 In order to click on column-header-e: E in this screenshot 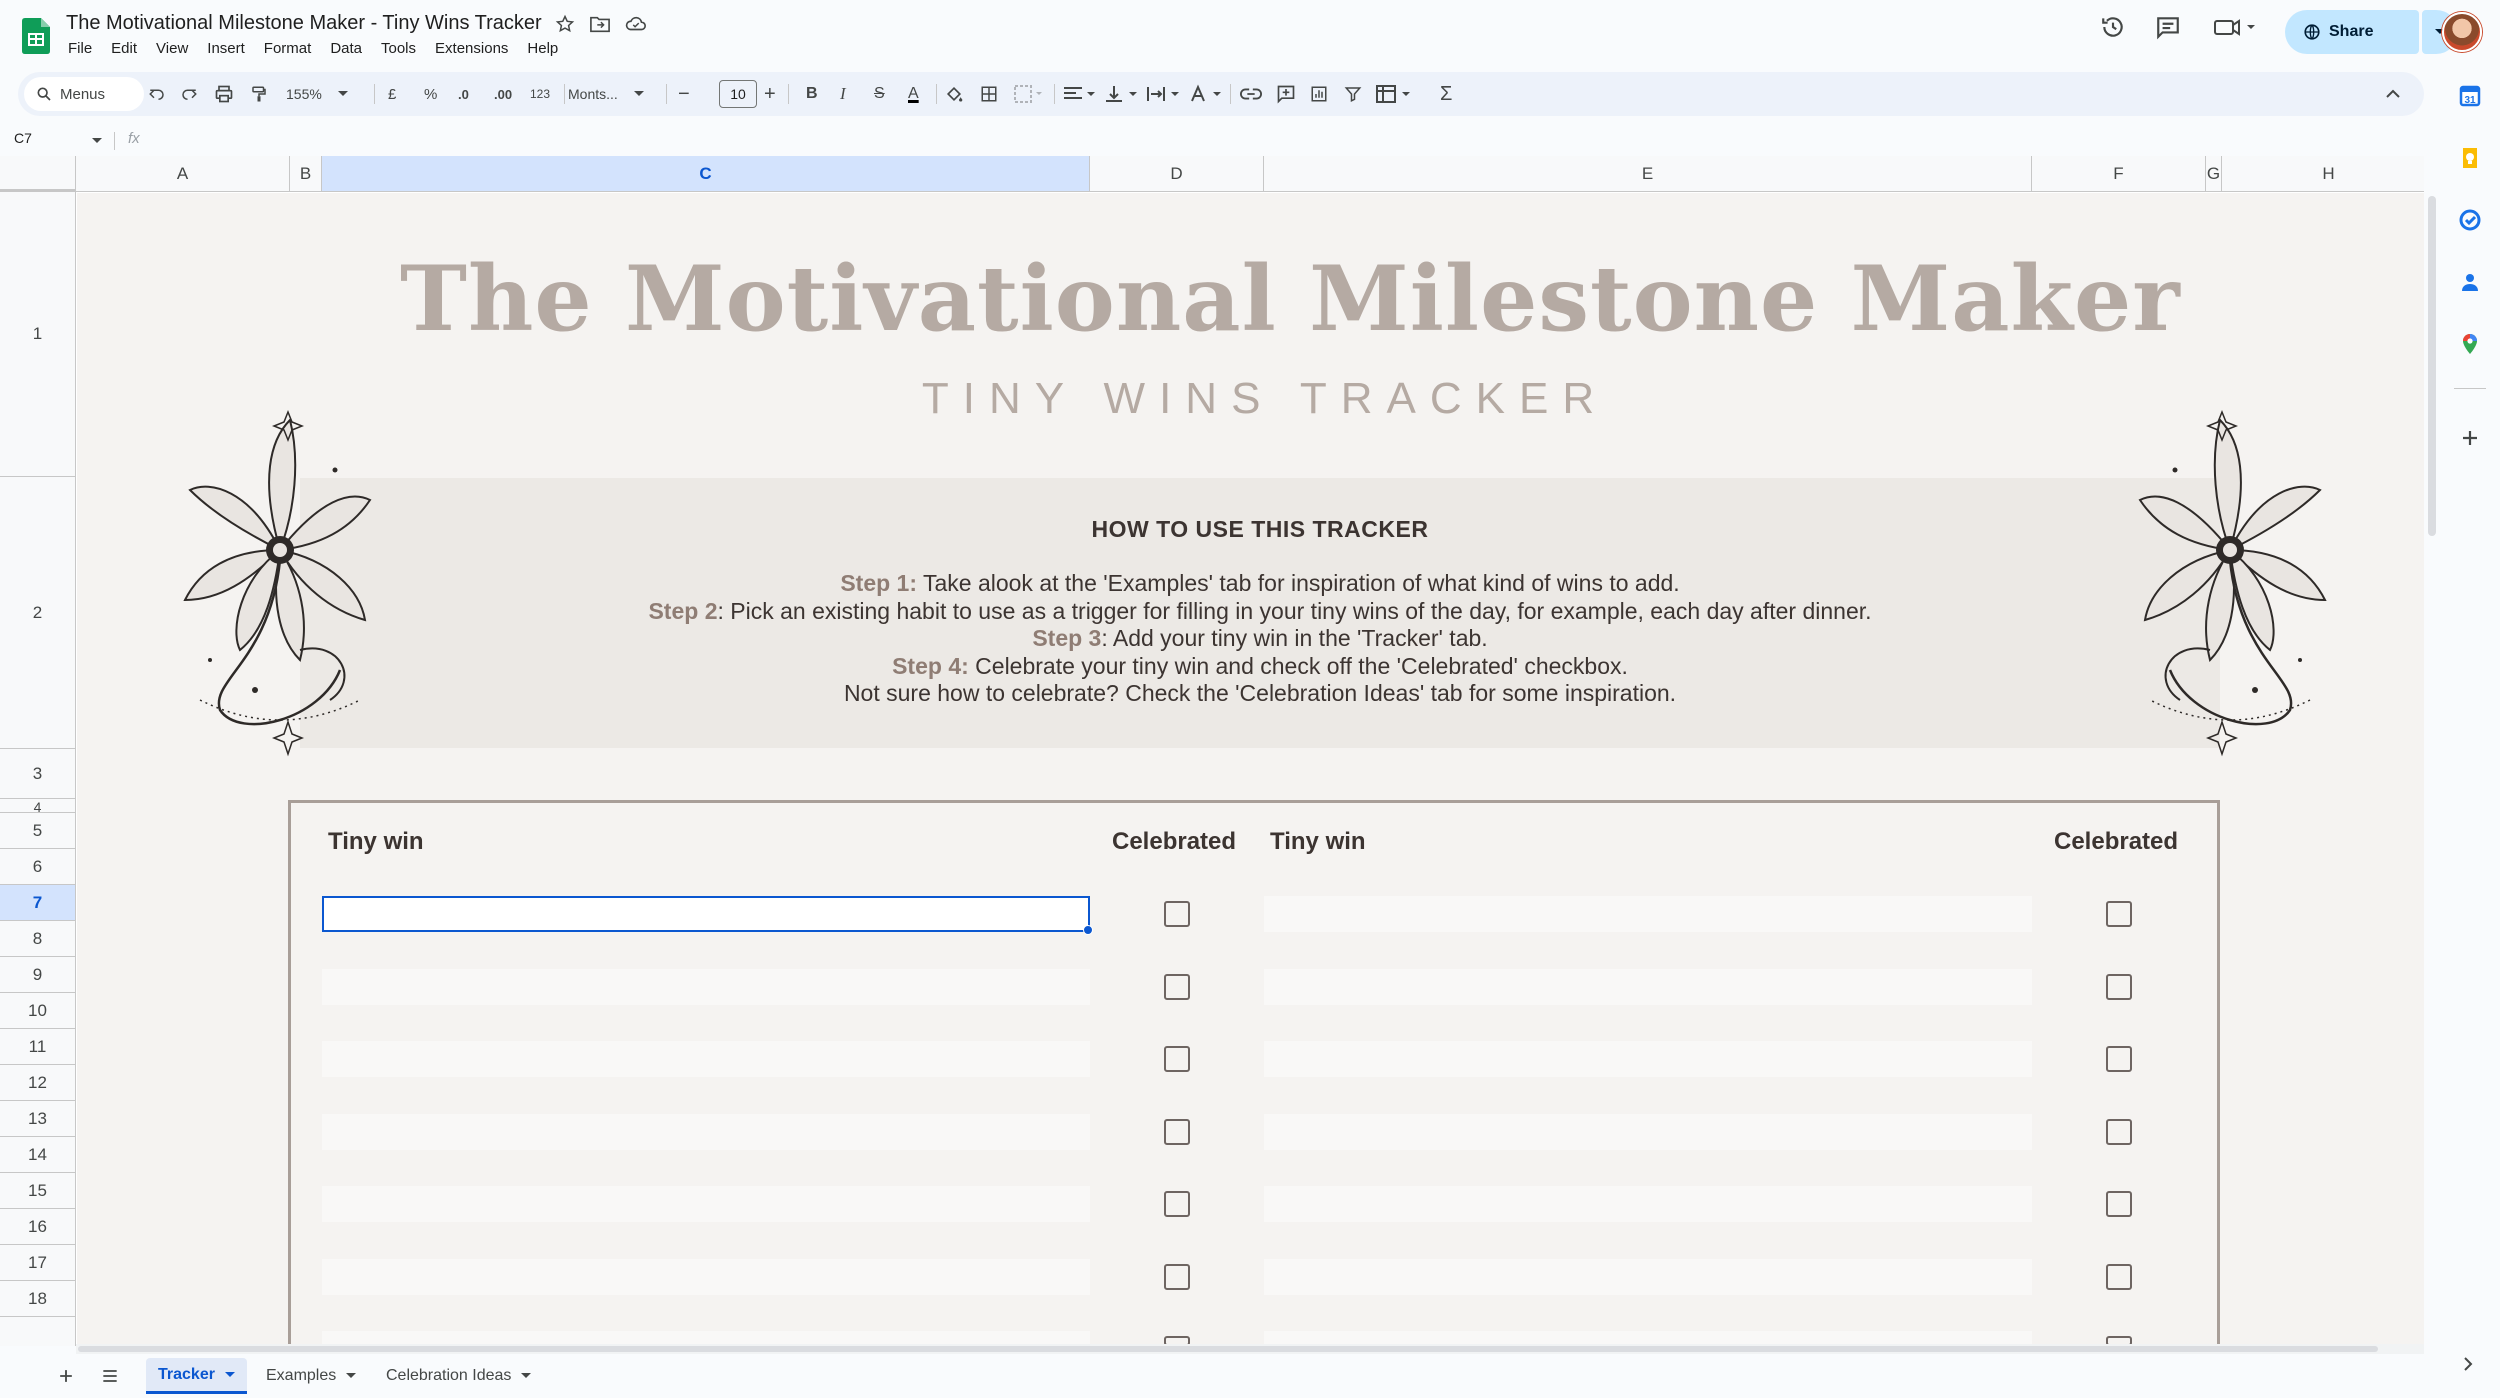, I will do `click(1648, 174)`.